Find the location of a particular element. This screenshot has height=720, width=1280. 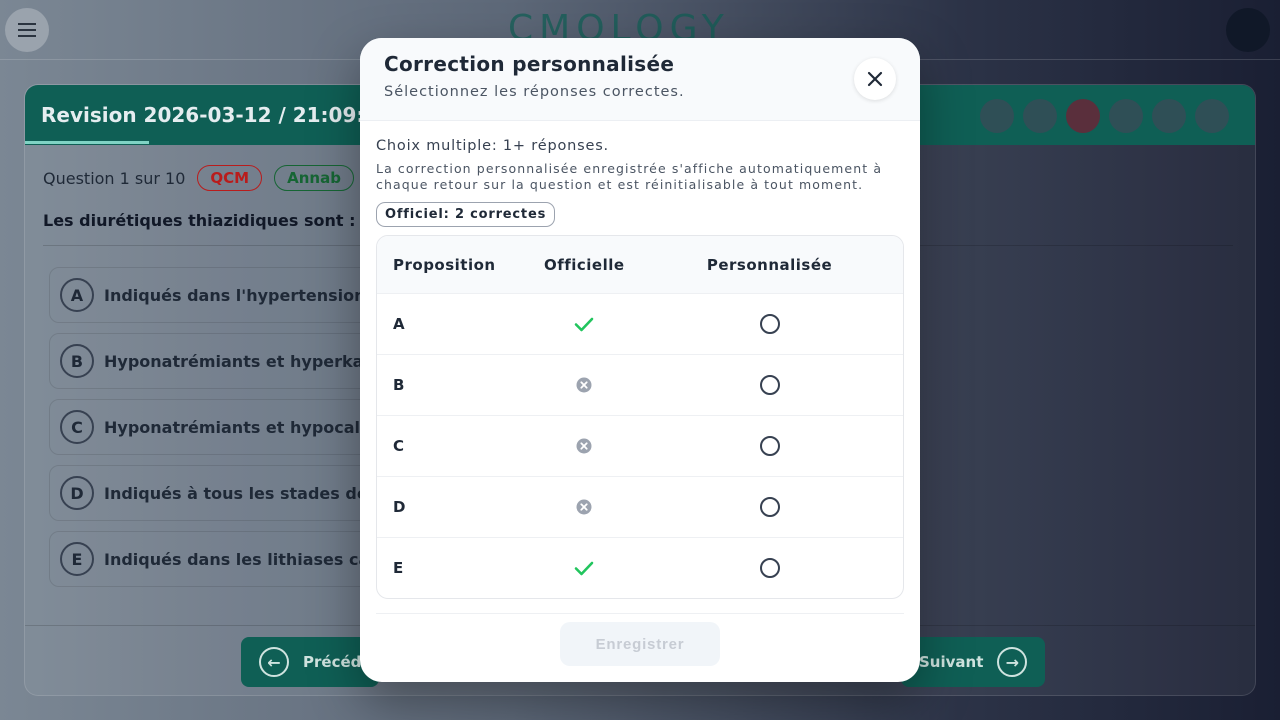

edit-icon is located at coordinates (1212, 116).